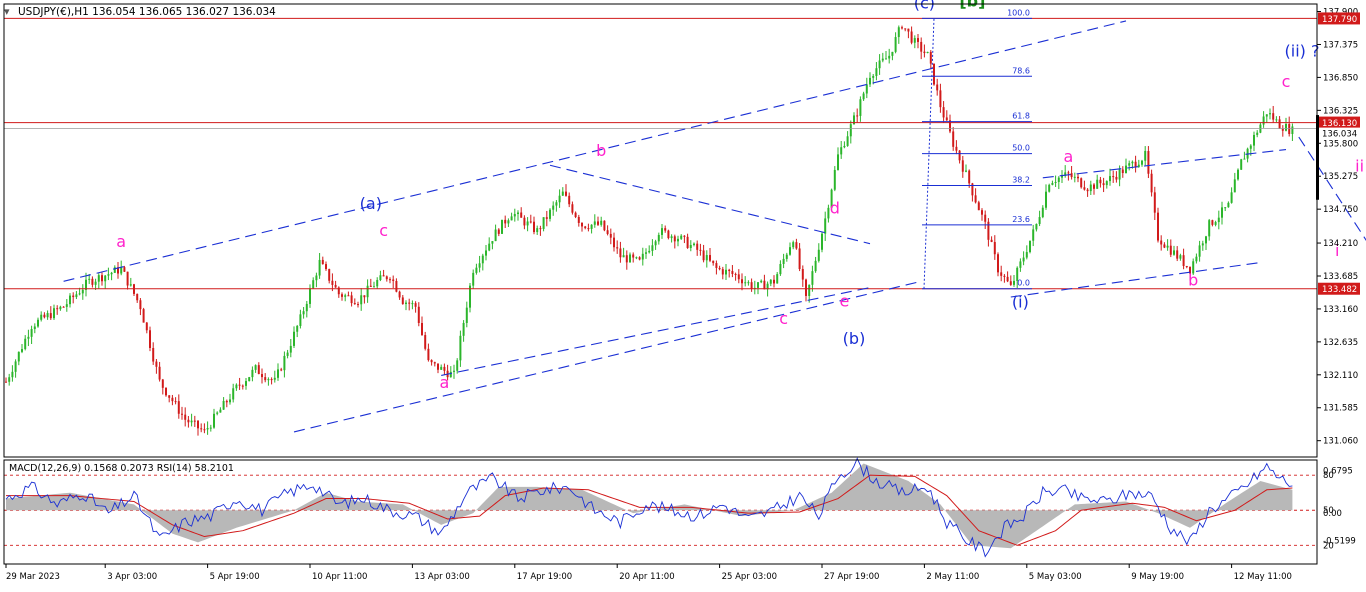  I want to click on fib-level-label: 50.0, so click(1021, 148).